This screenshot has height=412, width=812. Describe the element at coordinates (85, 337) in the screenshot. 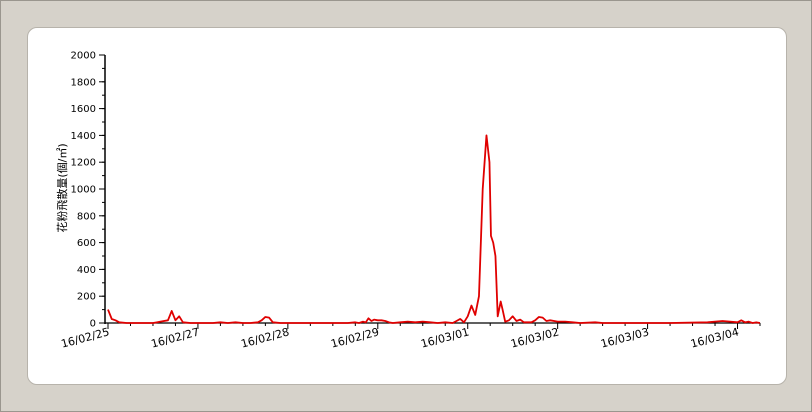

I see `x-tick-label: 16/02/25` at that location.